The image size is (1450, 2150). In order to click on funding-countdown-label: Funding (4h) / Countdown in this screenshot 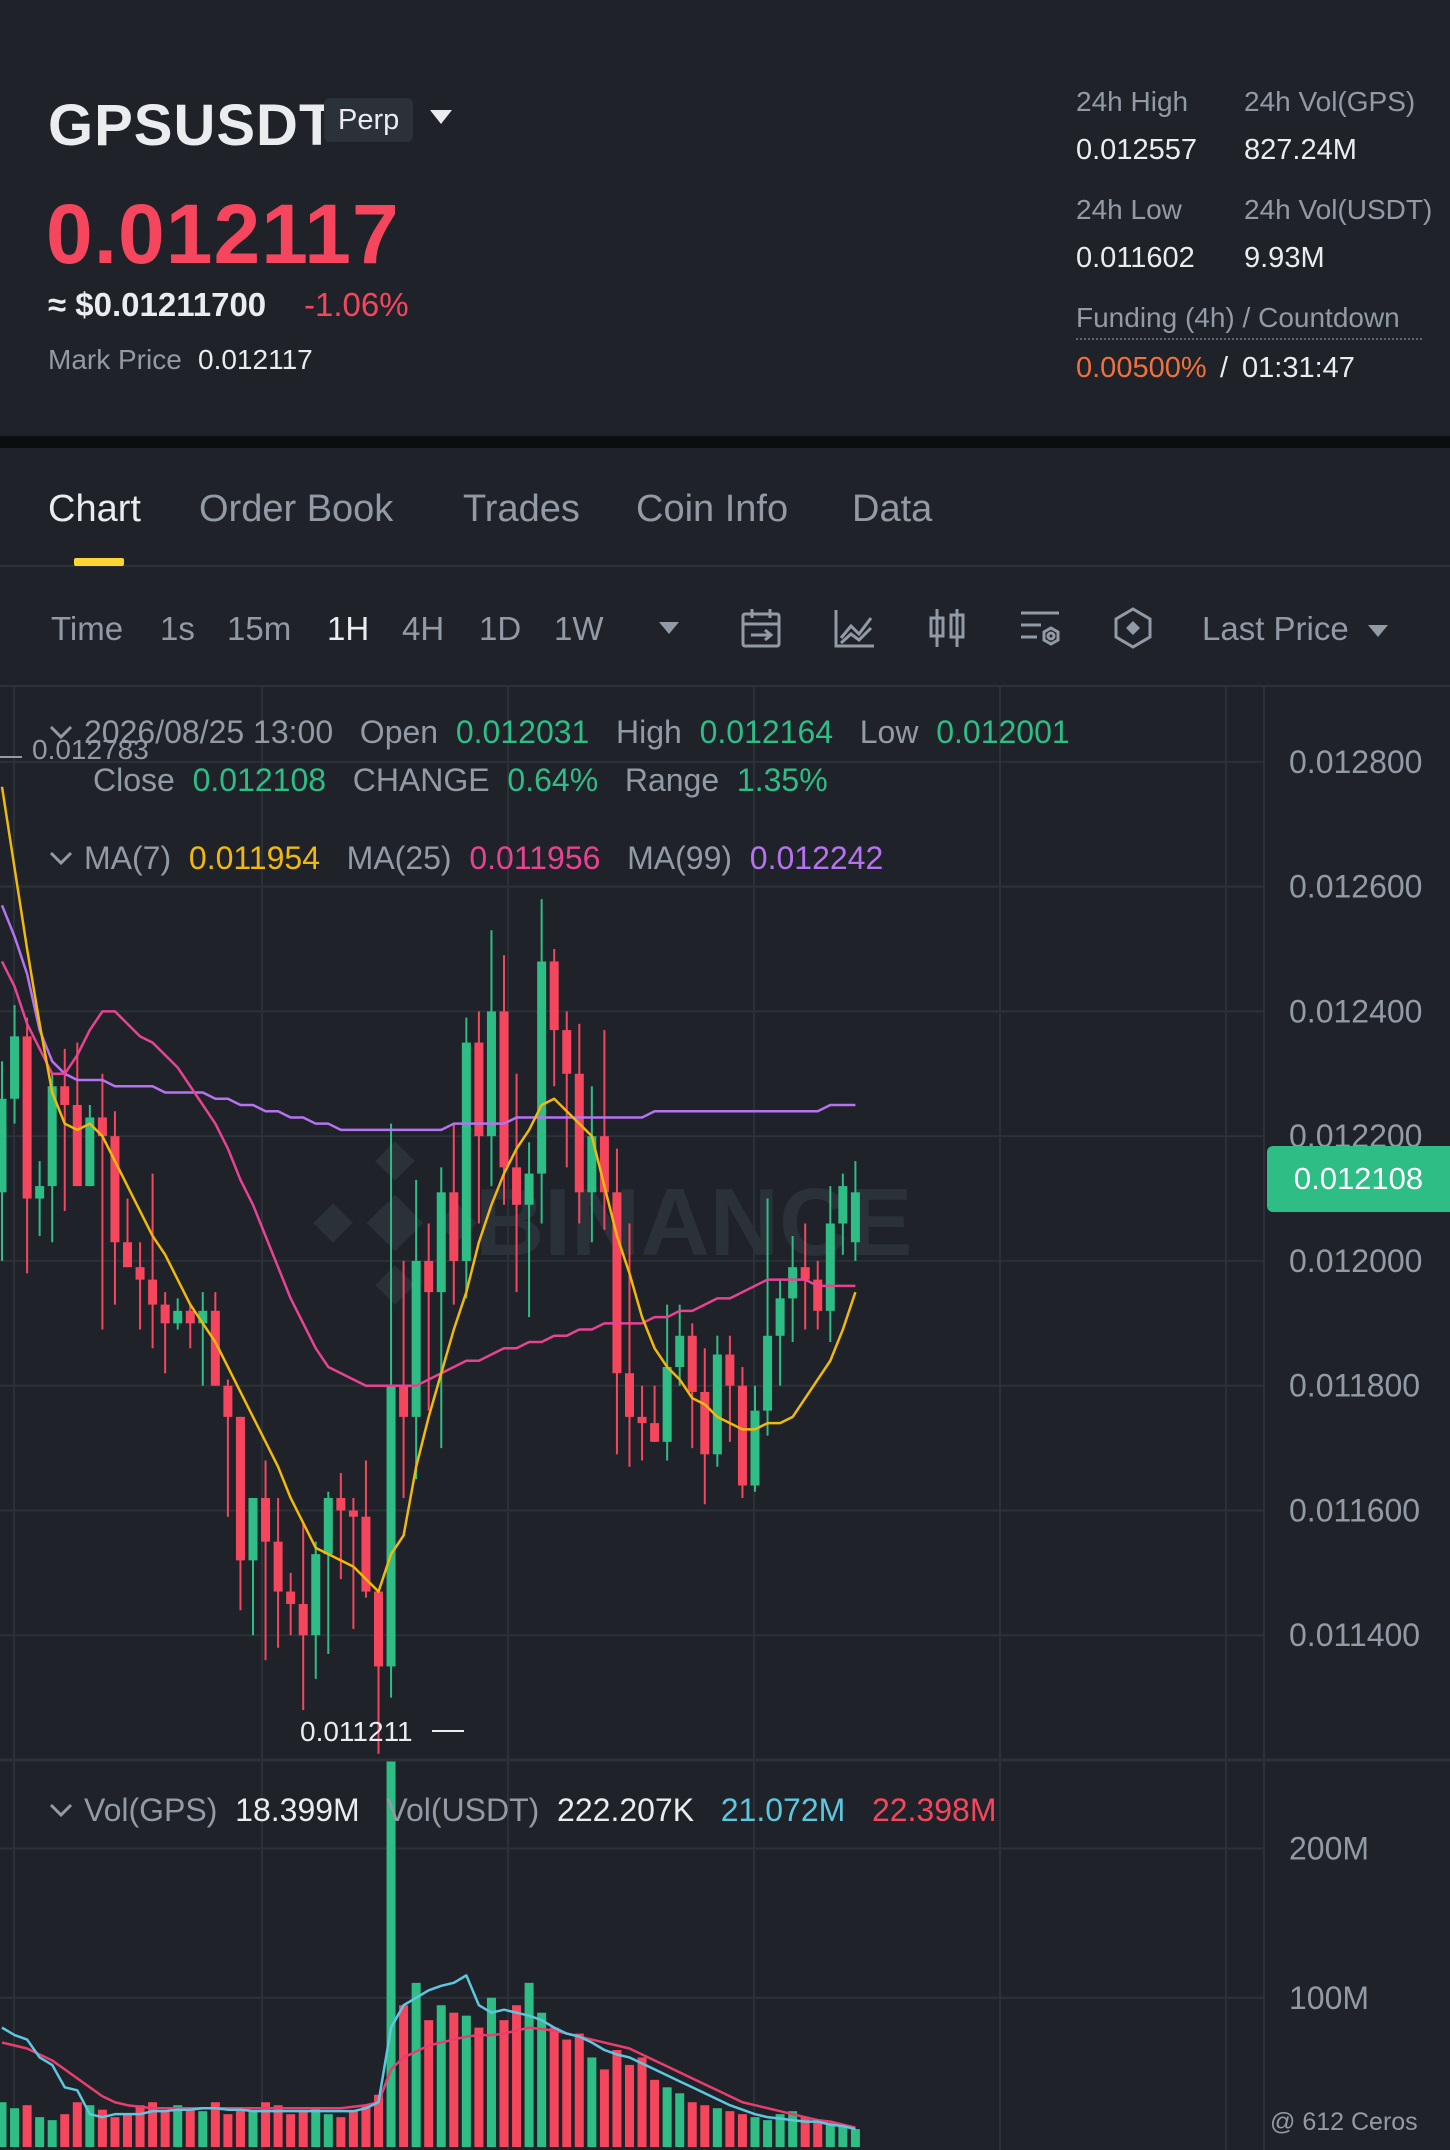, I will do `click(1249, 321)`.